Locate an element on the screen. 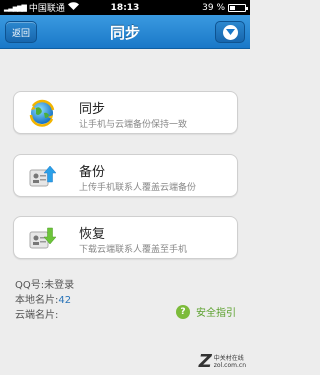 This screenshot has width=320, height=375. qq-account-row: QQ号:未登录 is located at coordinates (44, 283).